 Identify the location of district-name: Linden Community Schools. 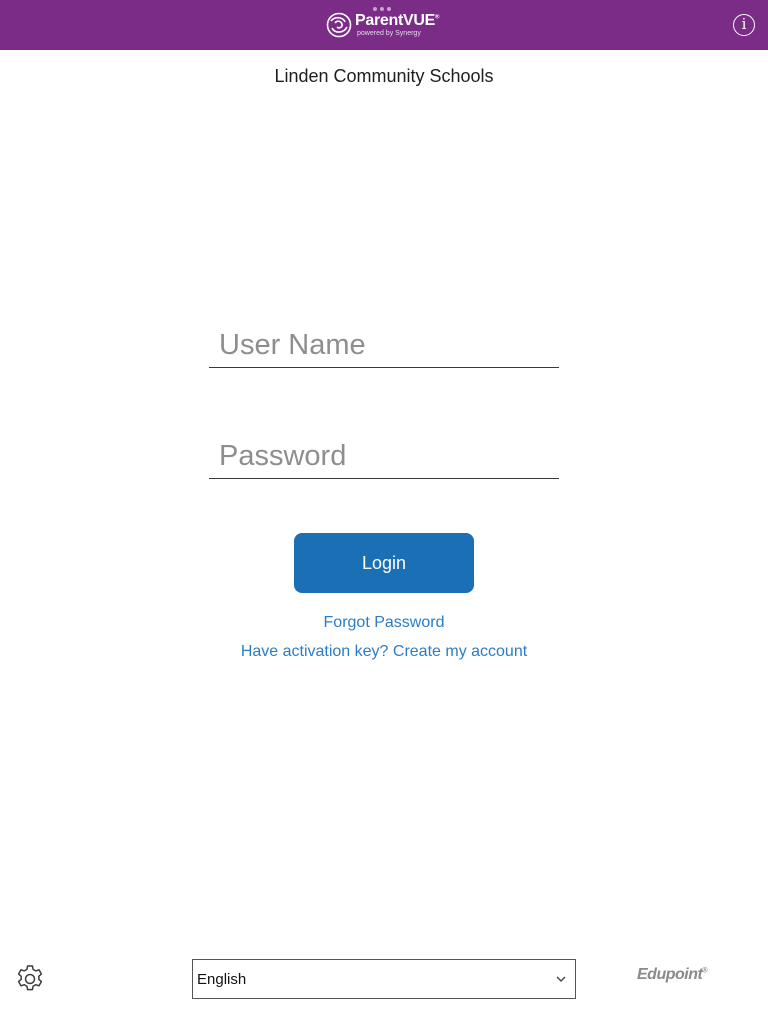
(384, 76).